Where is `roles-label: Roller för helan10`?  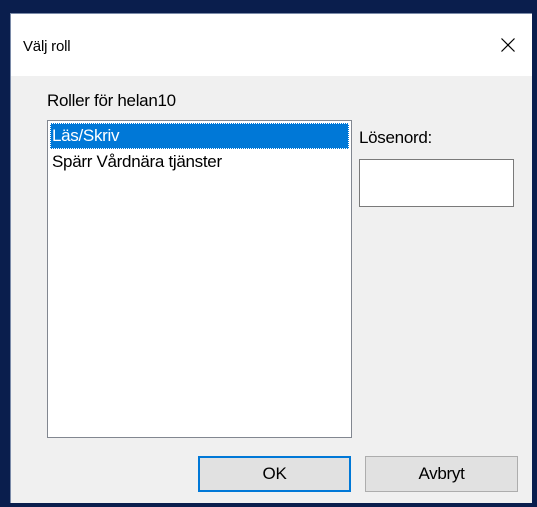 roles-label: Roller för helan10 is located at coordinates (111, 100).